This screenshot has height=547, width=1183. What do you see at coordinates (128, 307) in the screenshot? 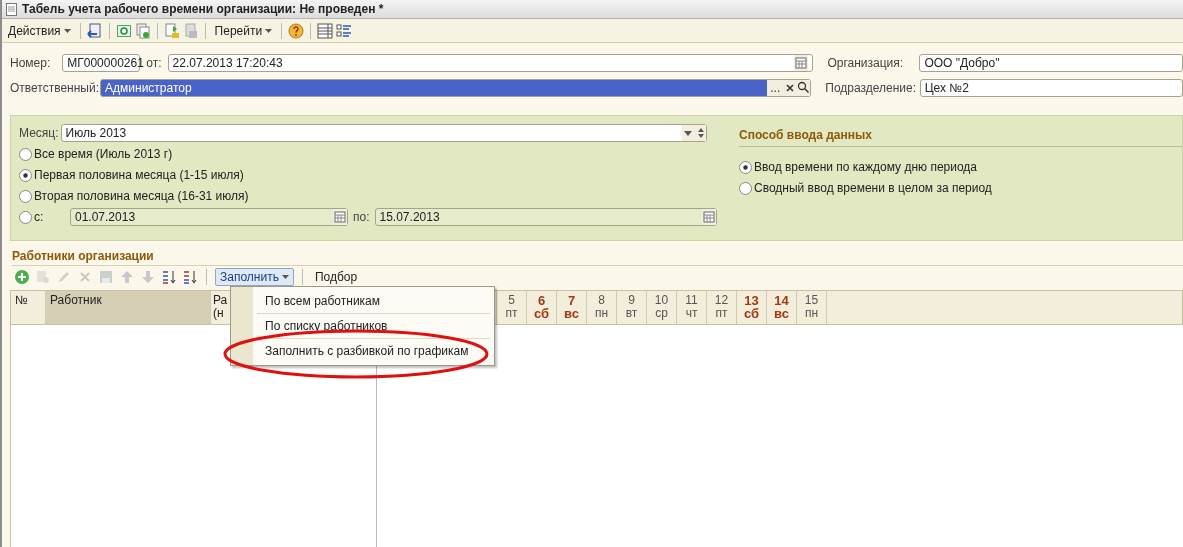
I see `column-header: Работник` at bounding box center [128, 307].